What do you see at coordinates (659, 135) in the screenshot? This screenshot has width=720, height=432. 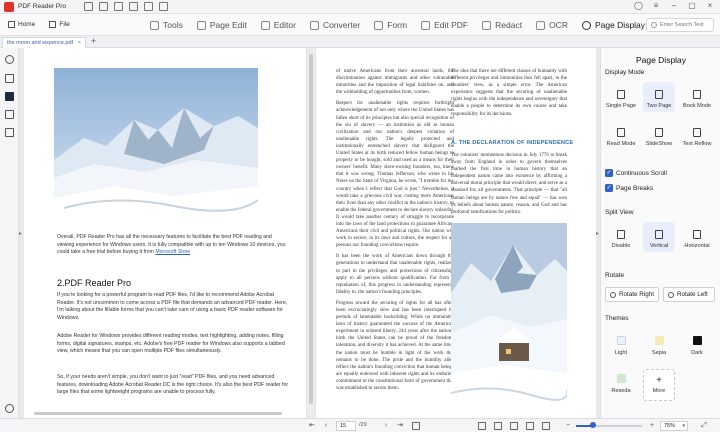 I see `slideshow-option: SlideShow` at bounding box center [659, 135].